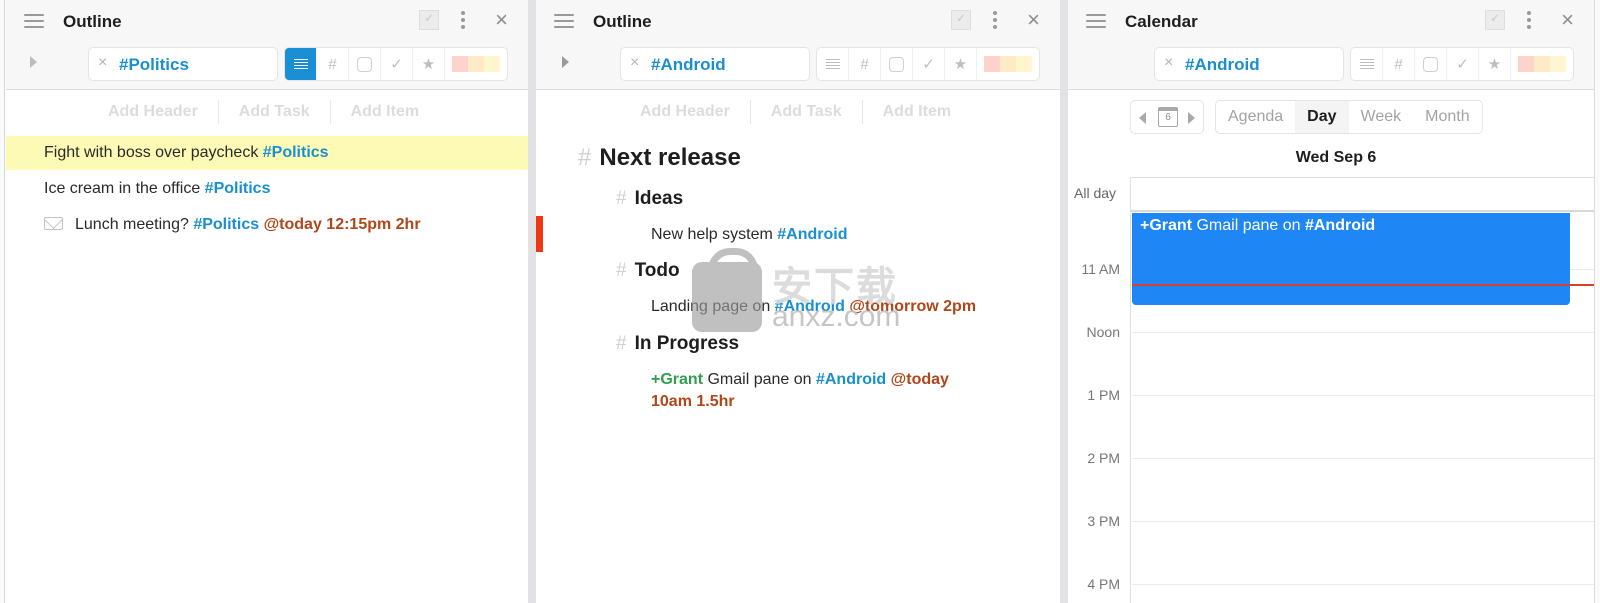 This screenshot has height=603, width=1600. What do you see at coordinates (1095, 193) in the screenshot?
I see `all-day-label: All day` at bounding box center [1095, 193].